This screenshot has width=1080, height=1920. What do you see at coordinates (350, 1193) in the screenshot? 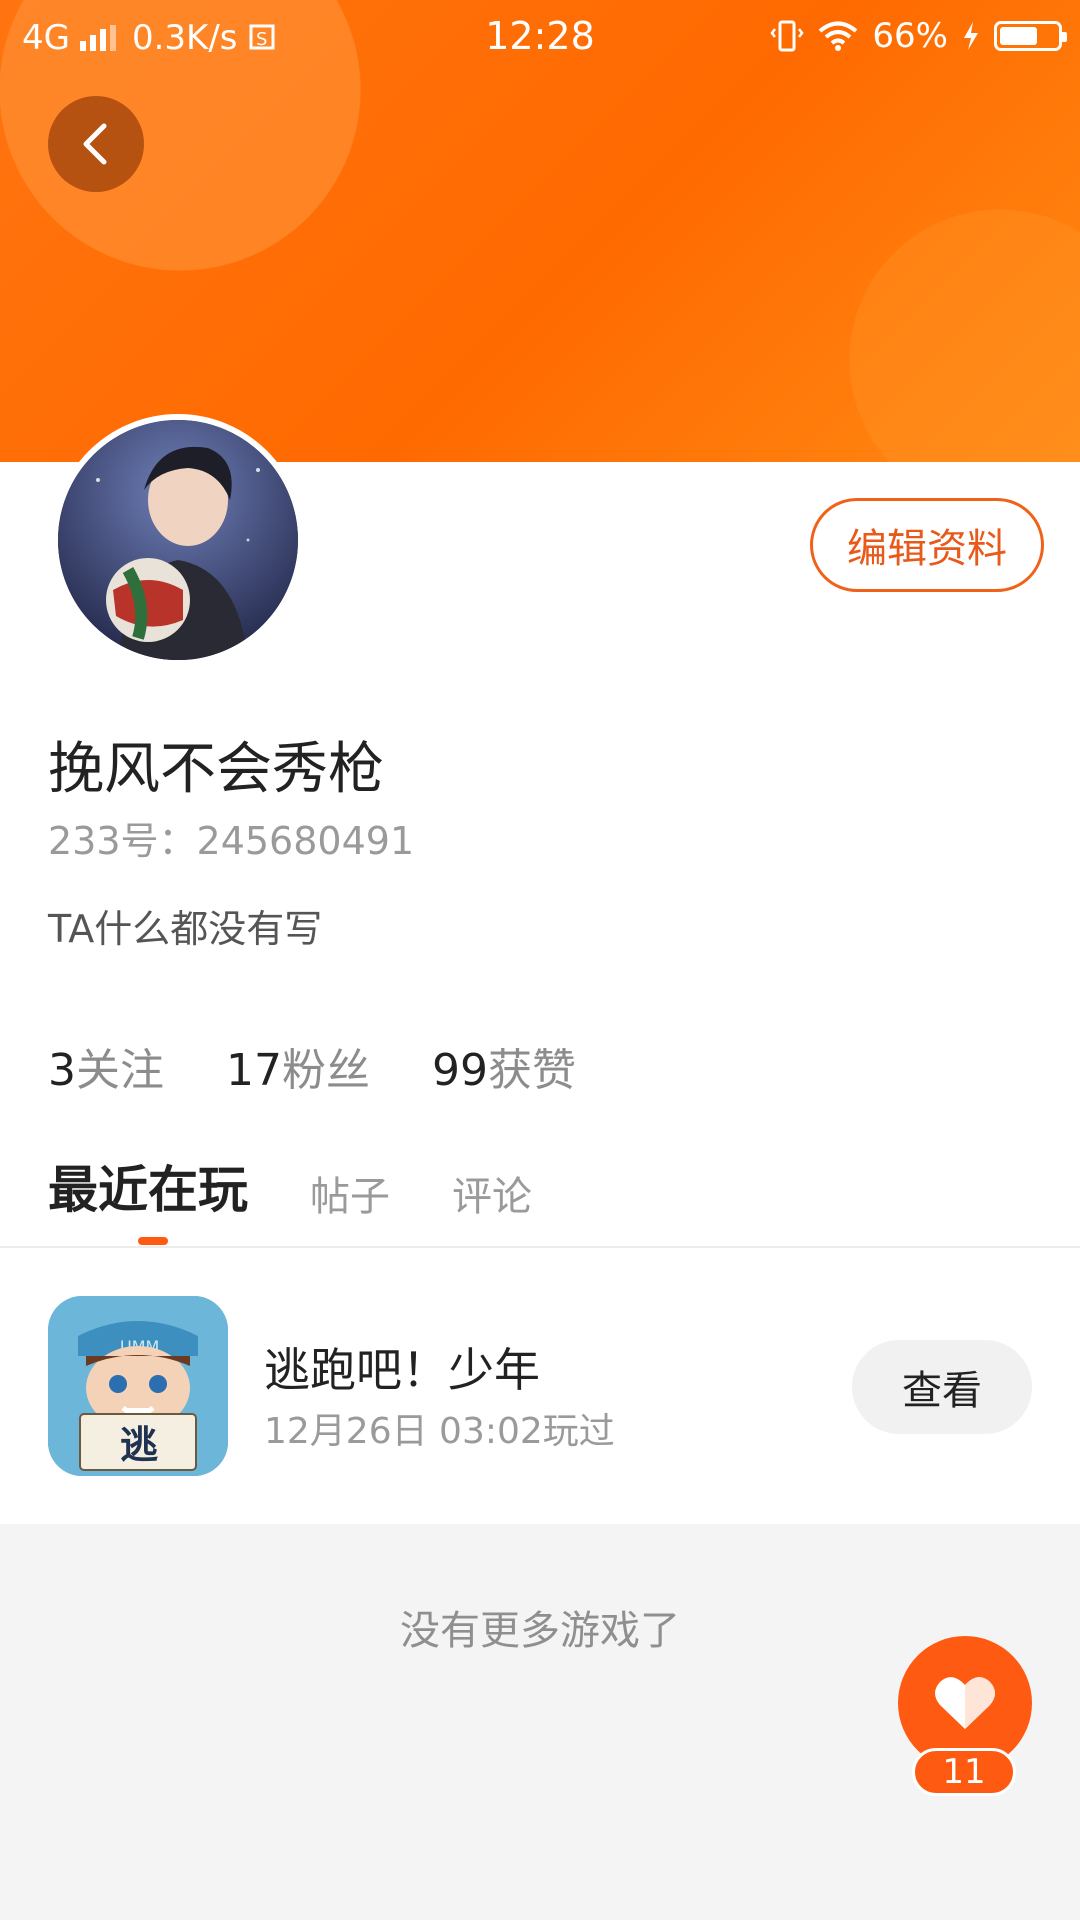
I see `tab-posts: 帖子` at bounding box center [350, 1193].